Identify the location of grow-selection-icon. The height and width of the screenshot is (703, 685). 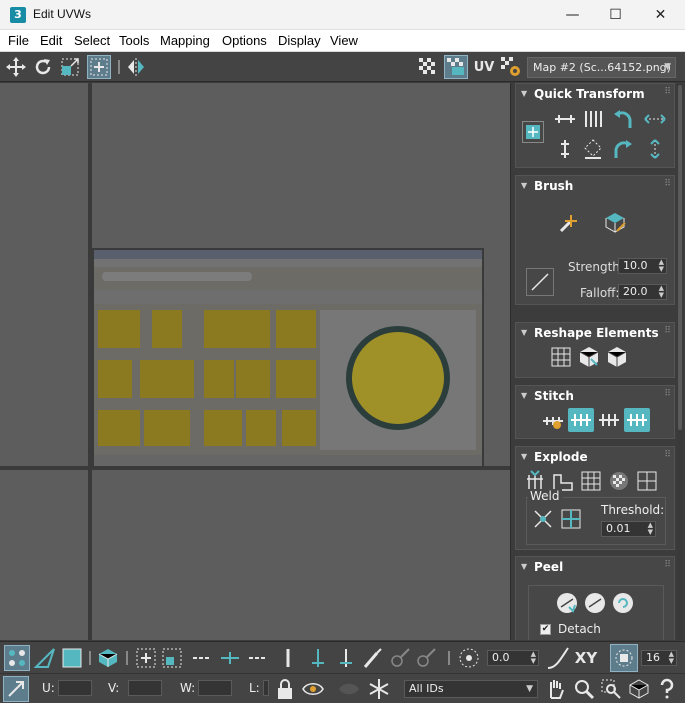
(146, 658).